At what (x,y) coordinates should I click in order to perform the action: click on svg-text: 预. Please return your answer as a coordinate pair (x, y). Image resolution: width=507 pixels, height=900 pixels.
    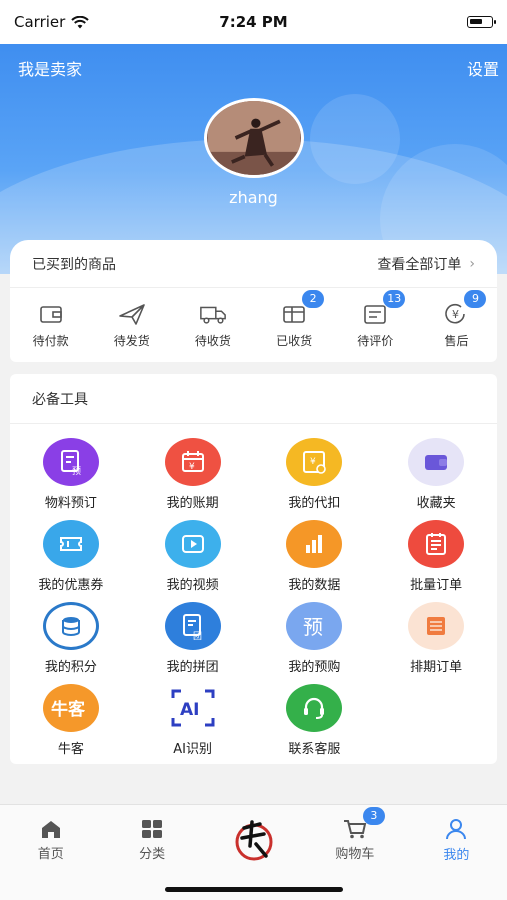
    Looking at the image, I should click on (313, 627).